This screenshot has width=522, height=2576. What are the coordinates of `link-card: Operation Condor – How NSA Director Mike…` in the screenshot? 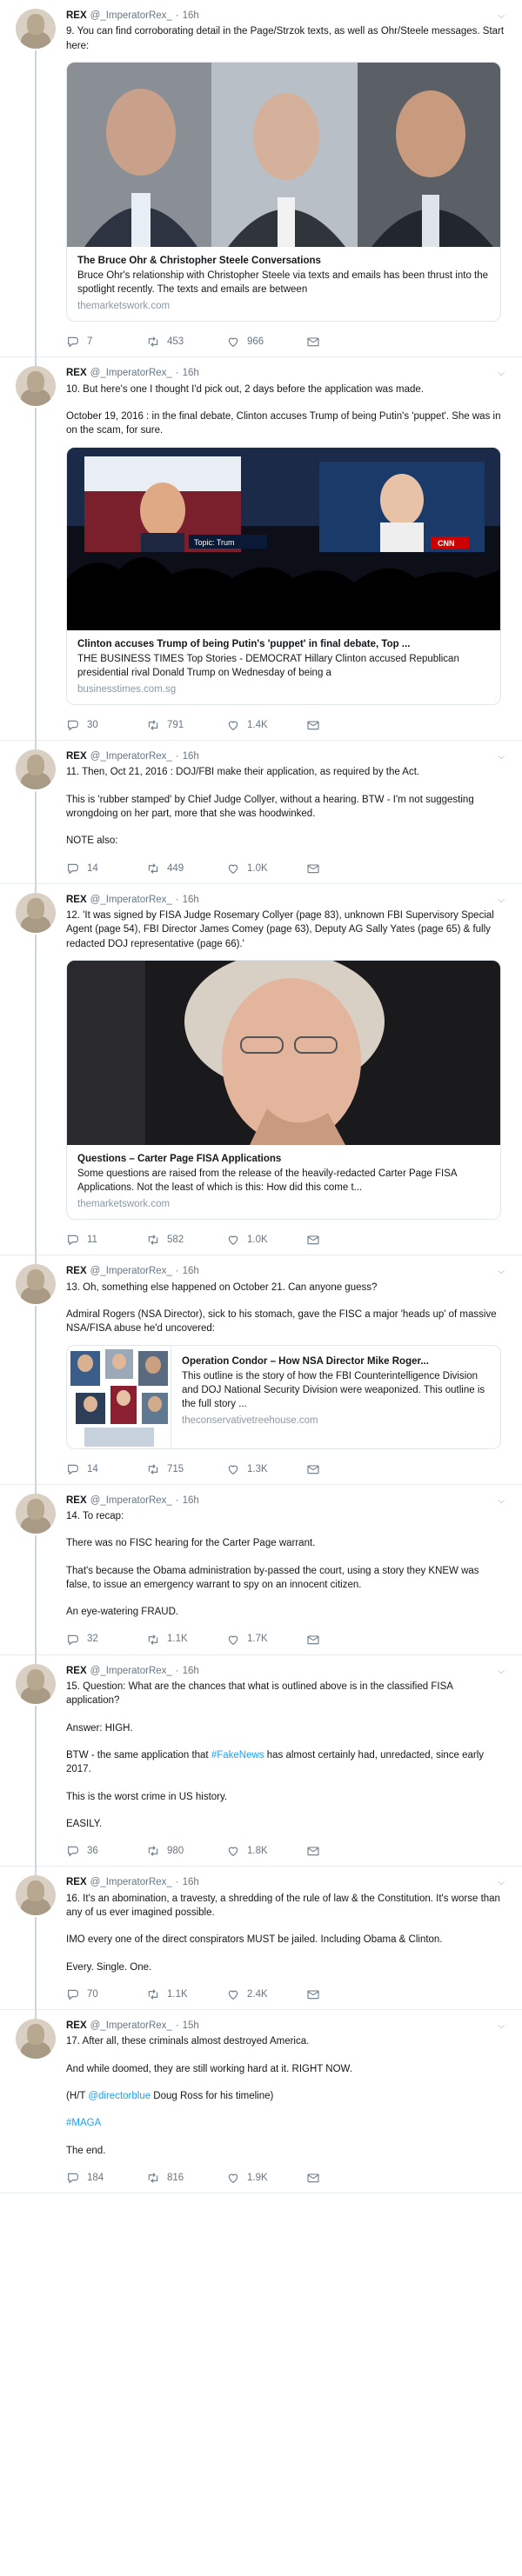 It's located at (283, 1396).